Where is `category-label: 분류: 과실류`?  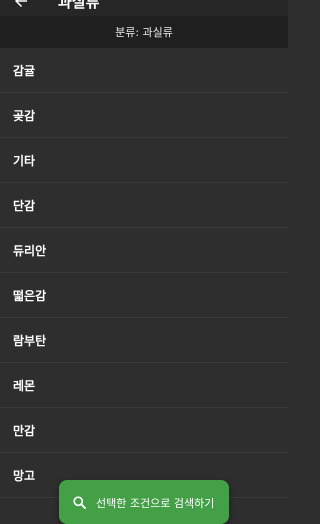
category-label: 분류: 과실류 is located at coordinates (144, 32).